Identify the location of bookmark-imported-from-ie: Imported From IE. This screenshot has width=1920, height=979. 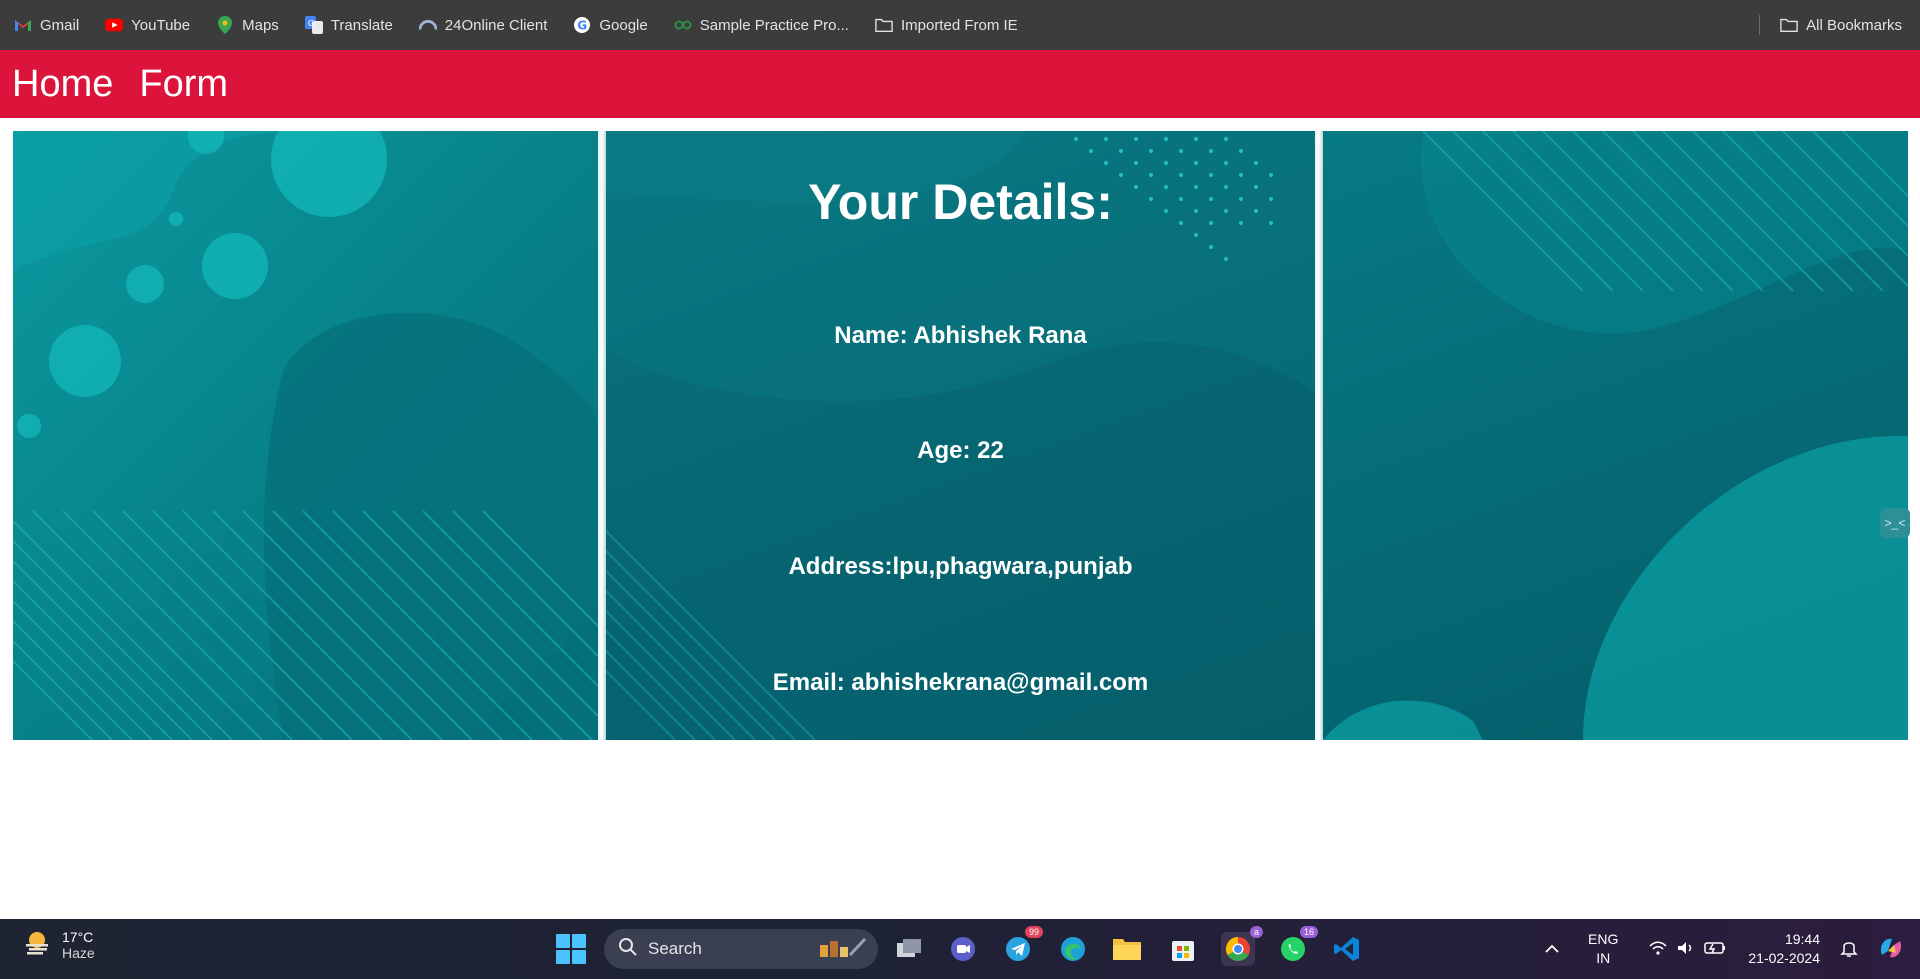
(946, 25).